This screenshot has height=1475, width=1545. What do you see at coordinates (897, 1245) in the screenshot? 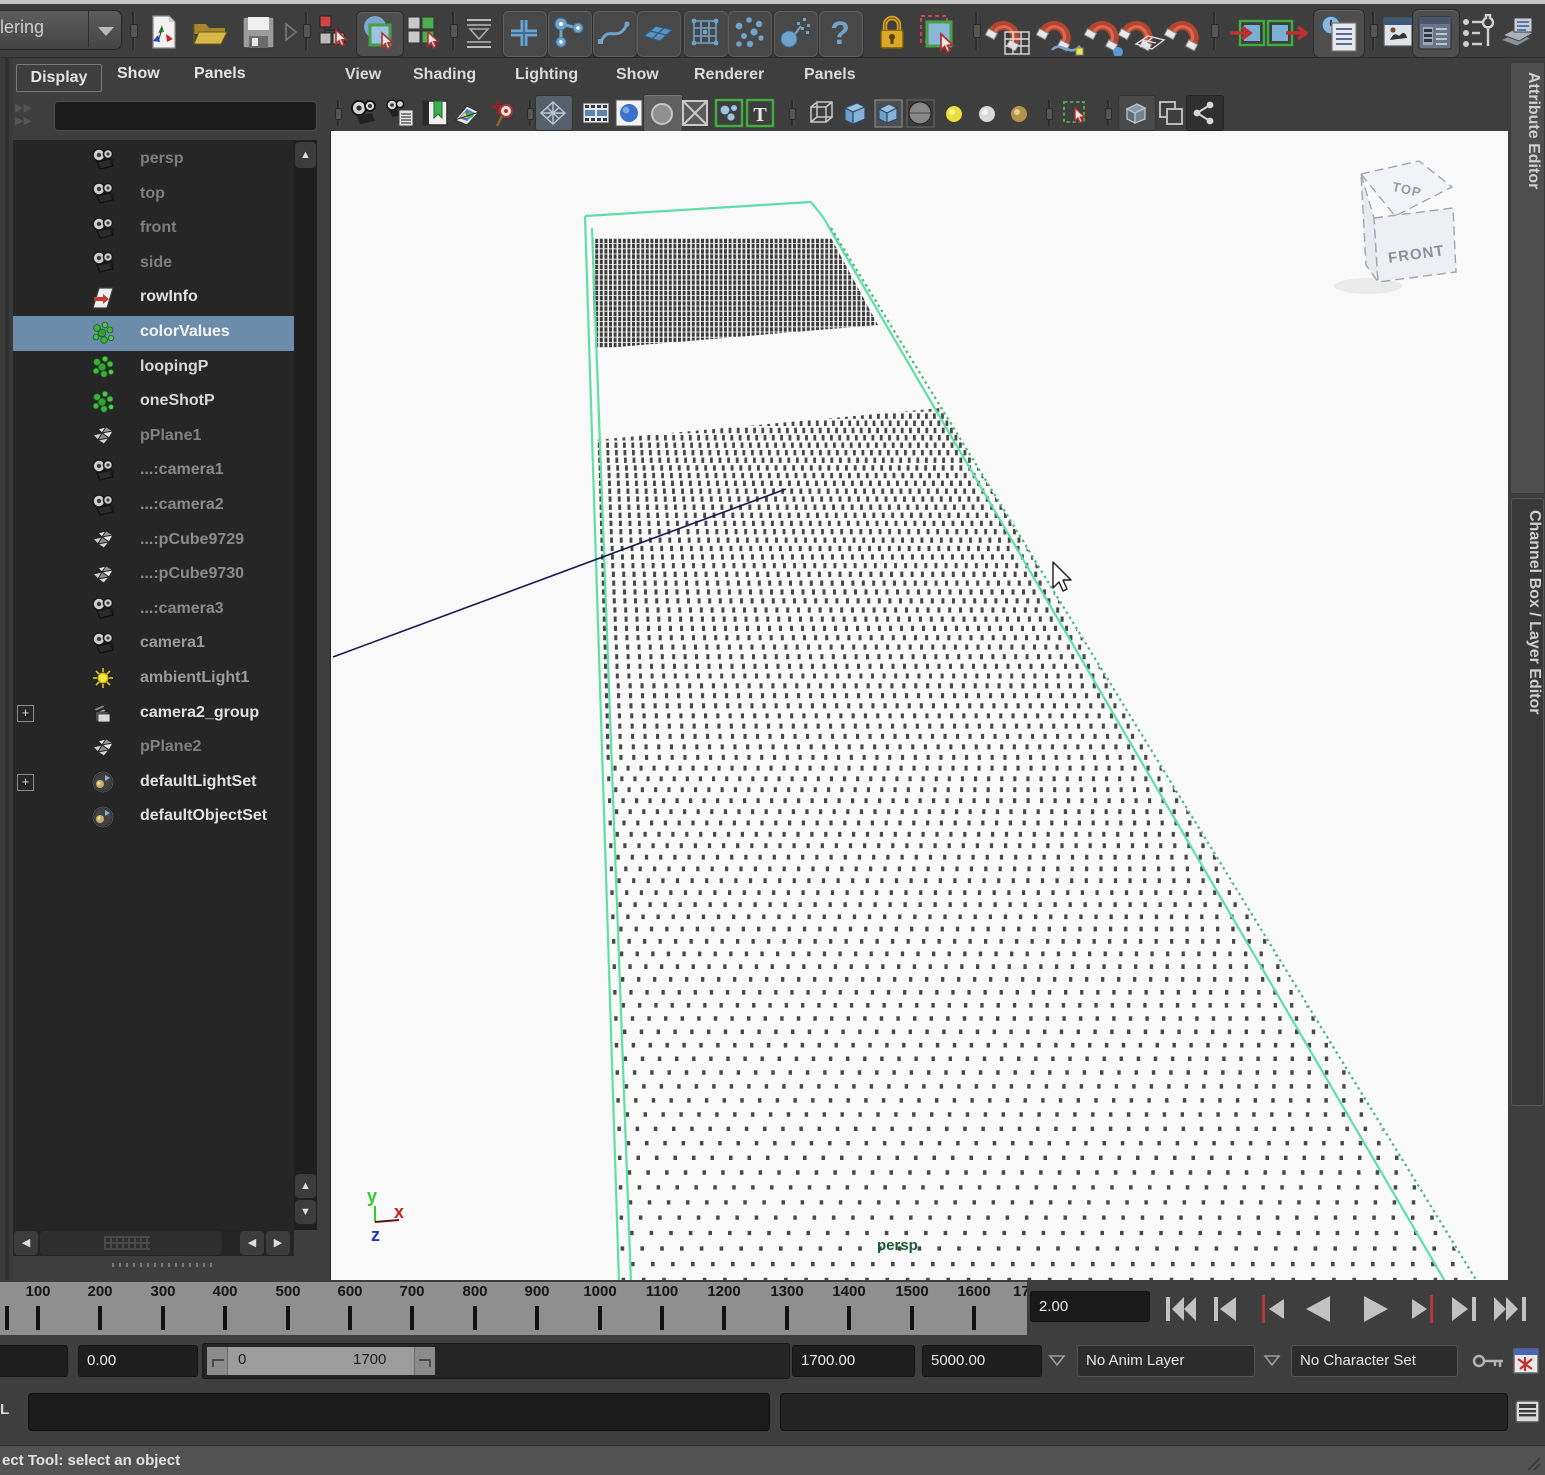
I see `svg-text: persp` at bounding box center [897, 1245].